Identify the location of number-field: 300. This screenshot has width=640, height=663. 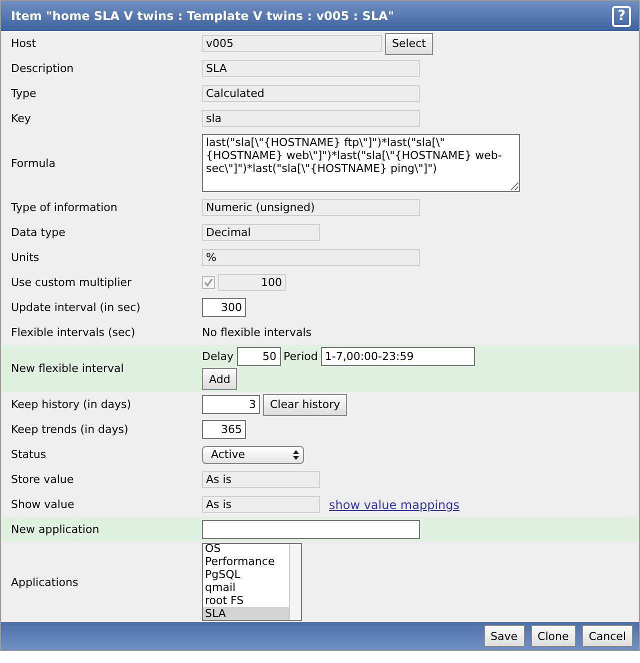
(224, 307).